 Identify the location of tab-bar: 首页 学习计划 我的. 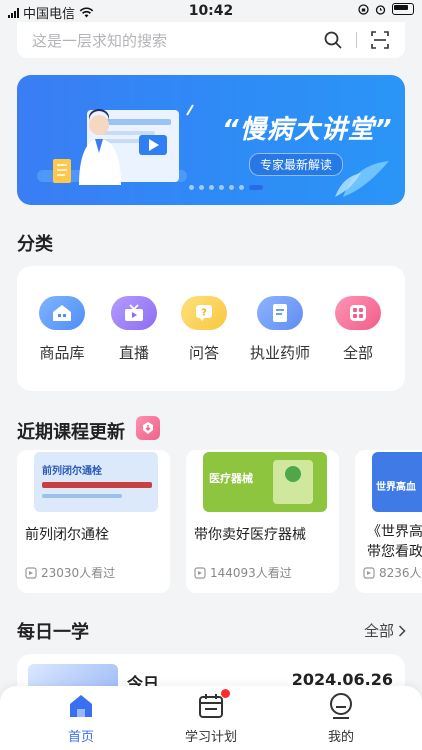
(211, 718).